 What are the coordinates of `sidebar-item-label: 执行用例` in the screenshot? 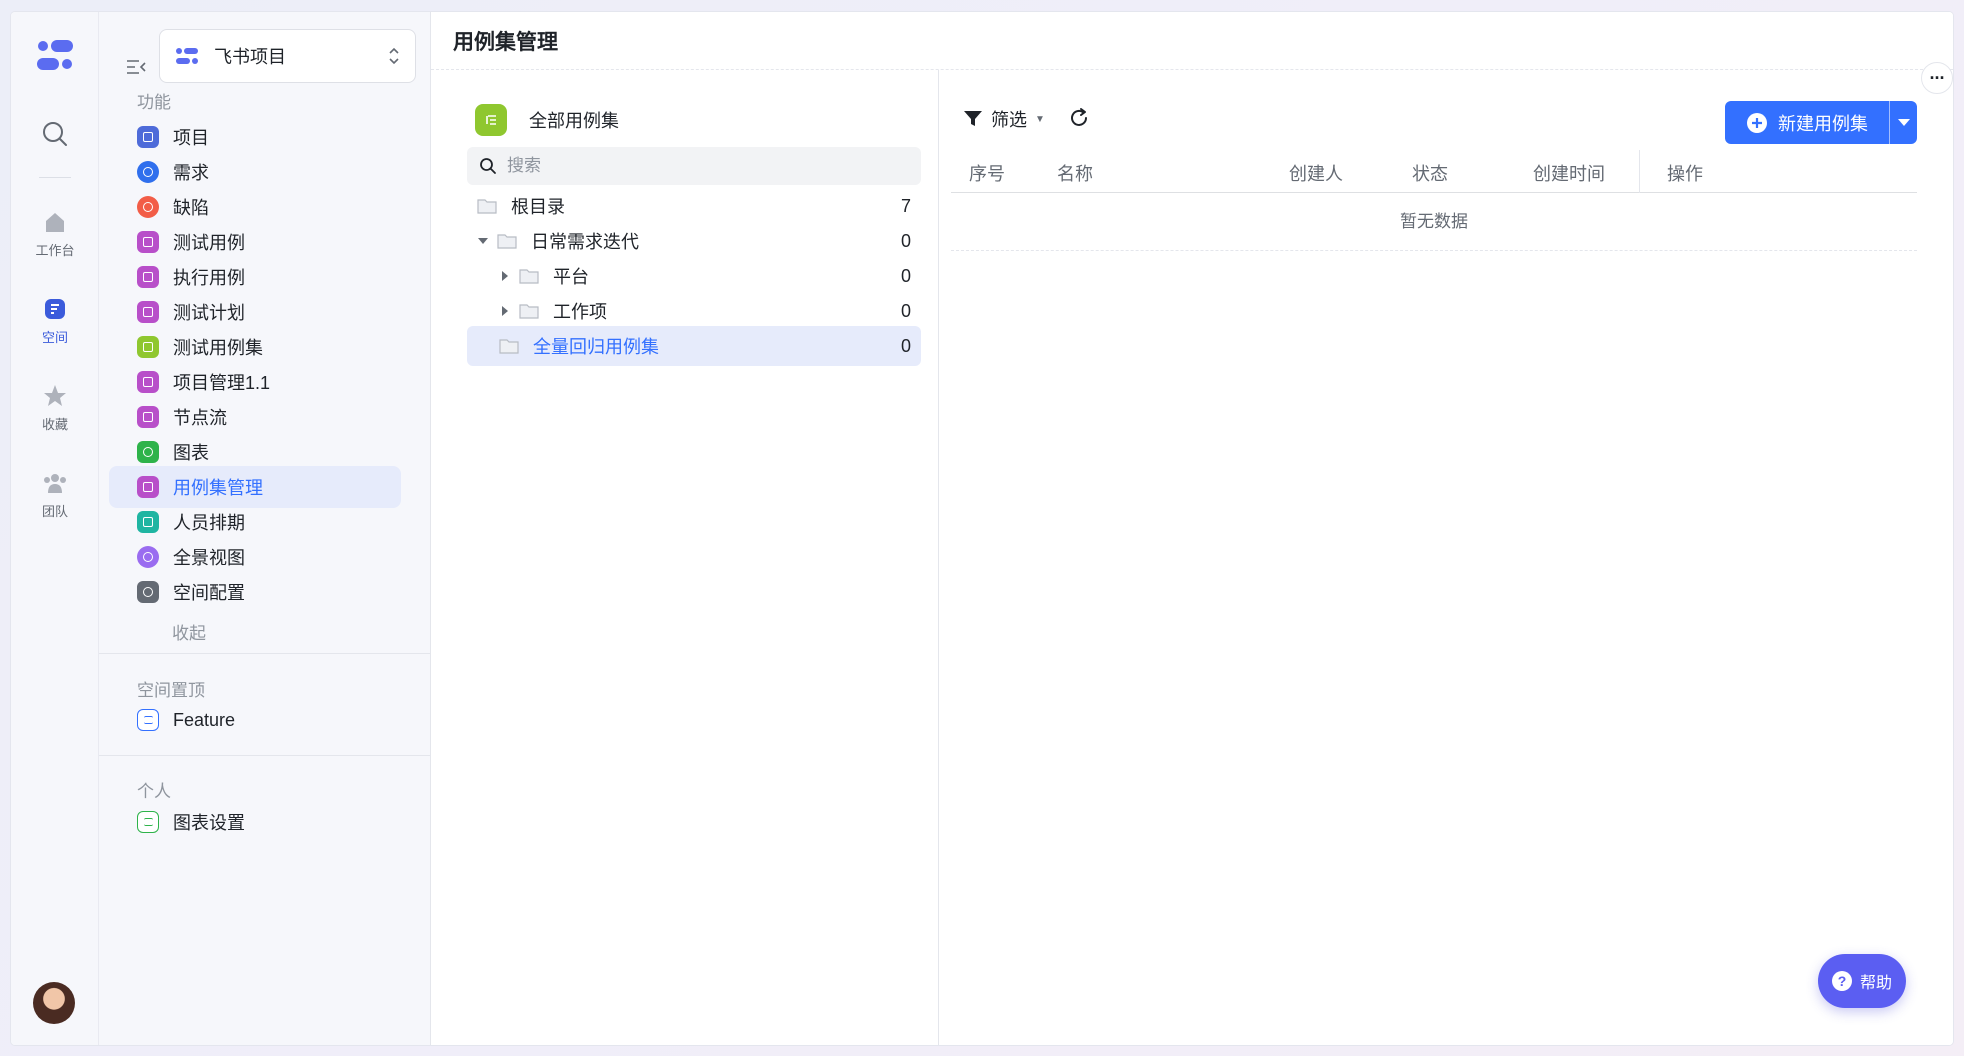 It's located at (209, 278).